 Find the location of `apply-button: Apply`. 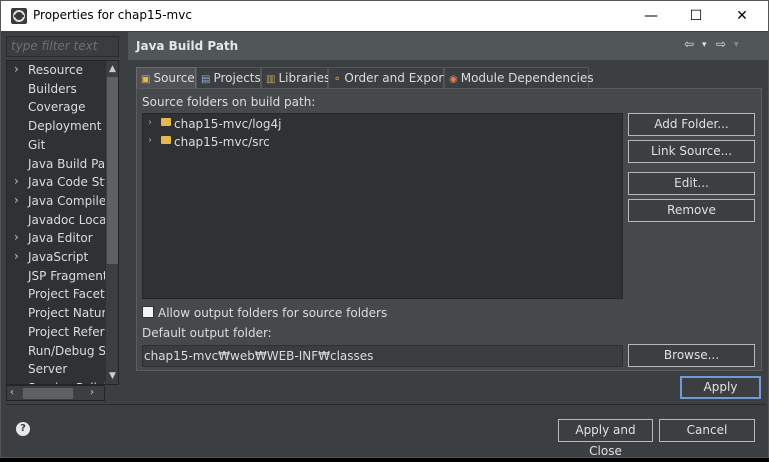

apply-button: Apply is located at coordinates (720, 387).